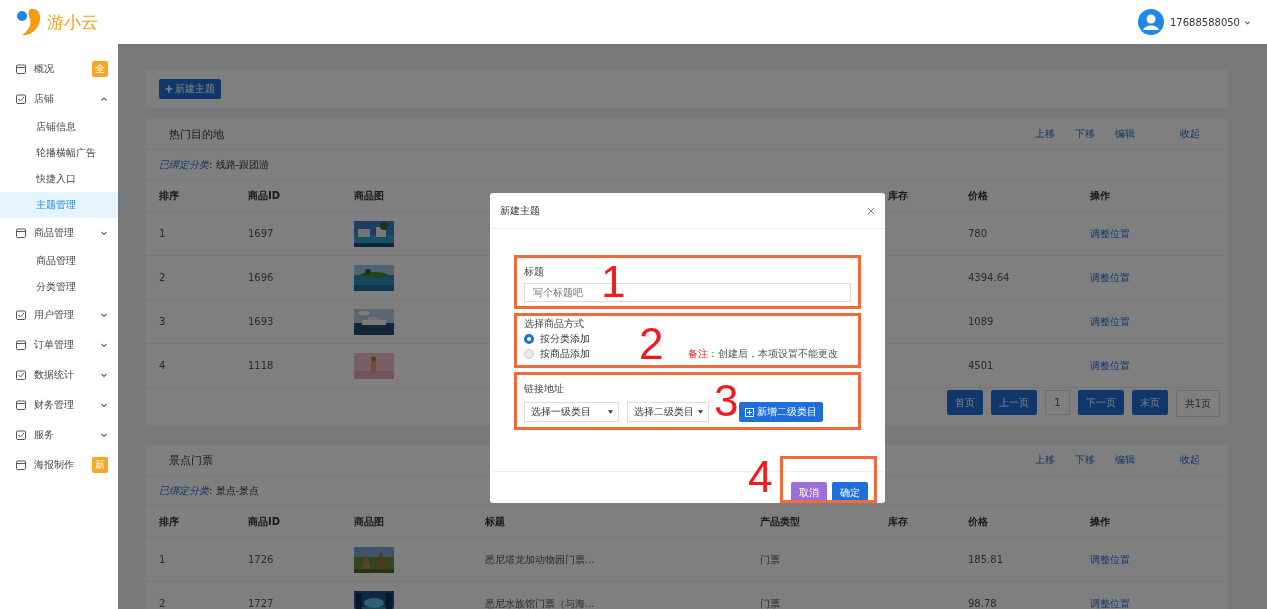  Describe the element at coordinates (59, 153) in the screenshot. I see `sidebar-subitem: 轮播横幅广告` at that location.